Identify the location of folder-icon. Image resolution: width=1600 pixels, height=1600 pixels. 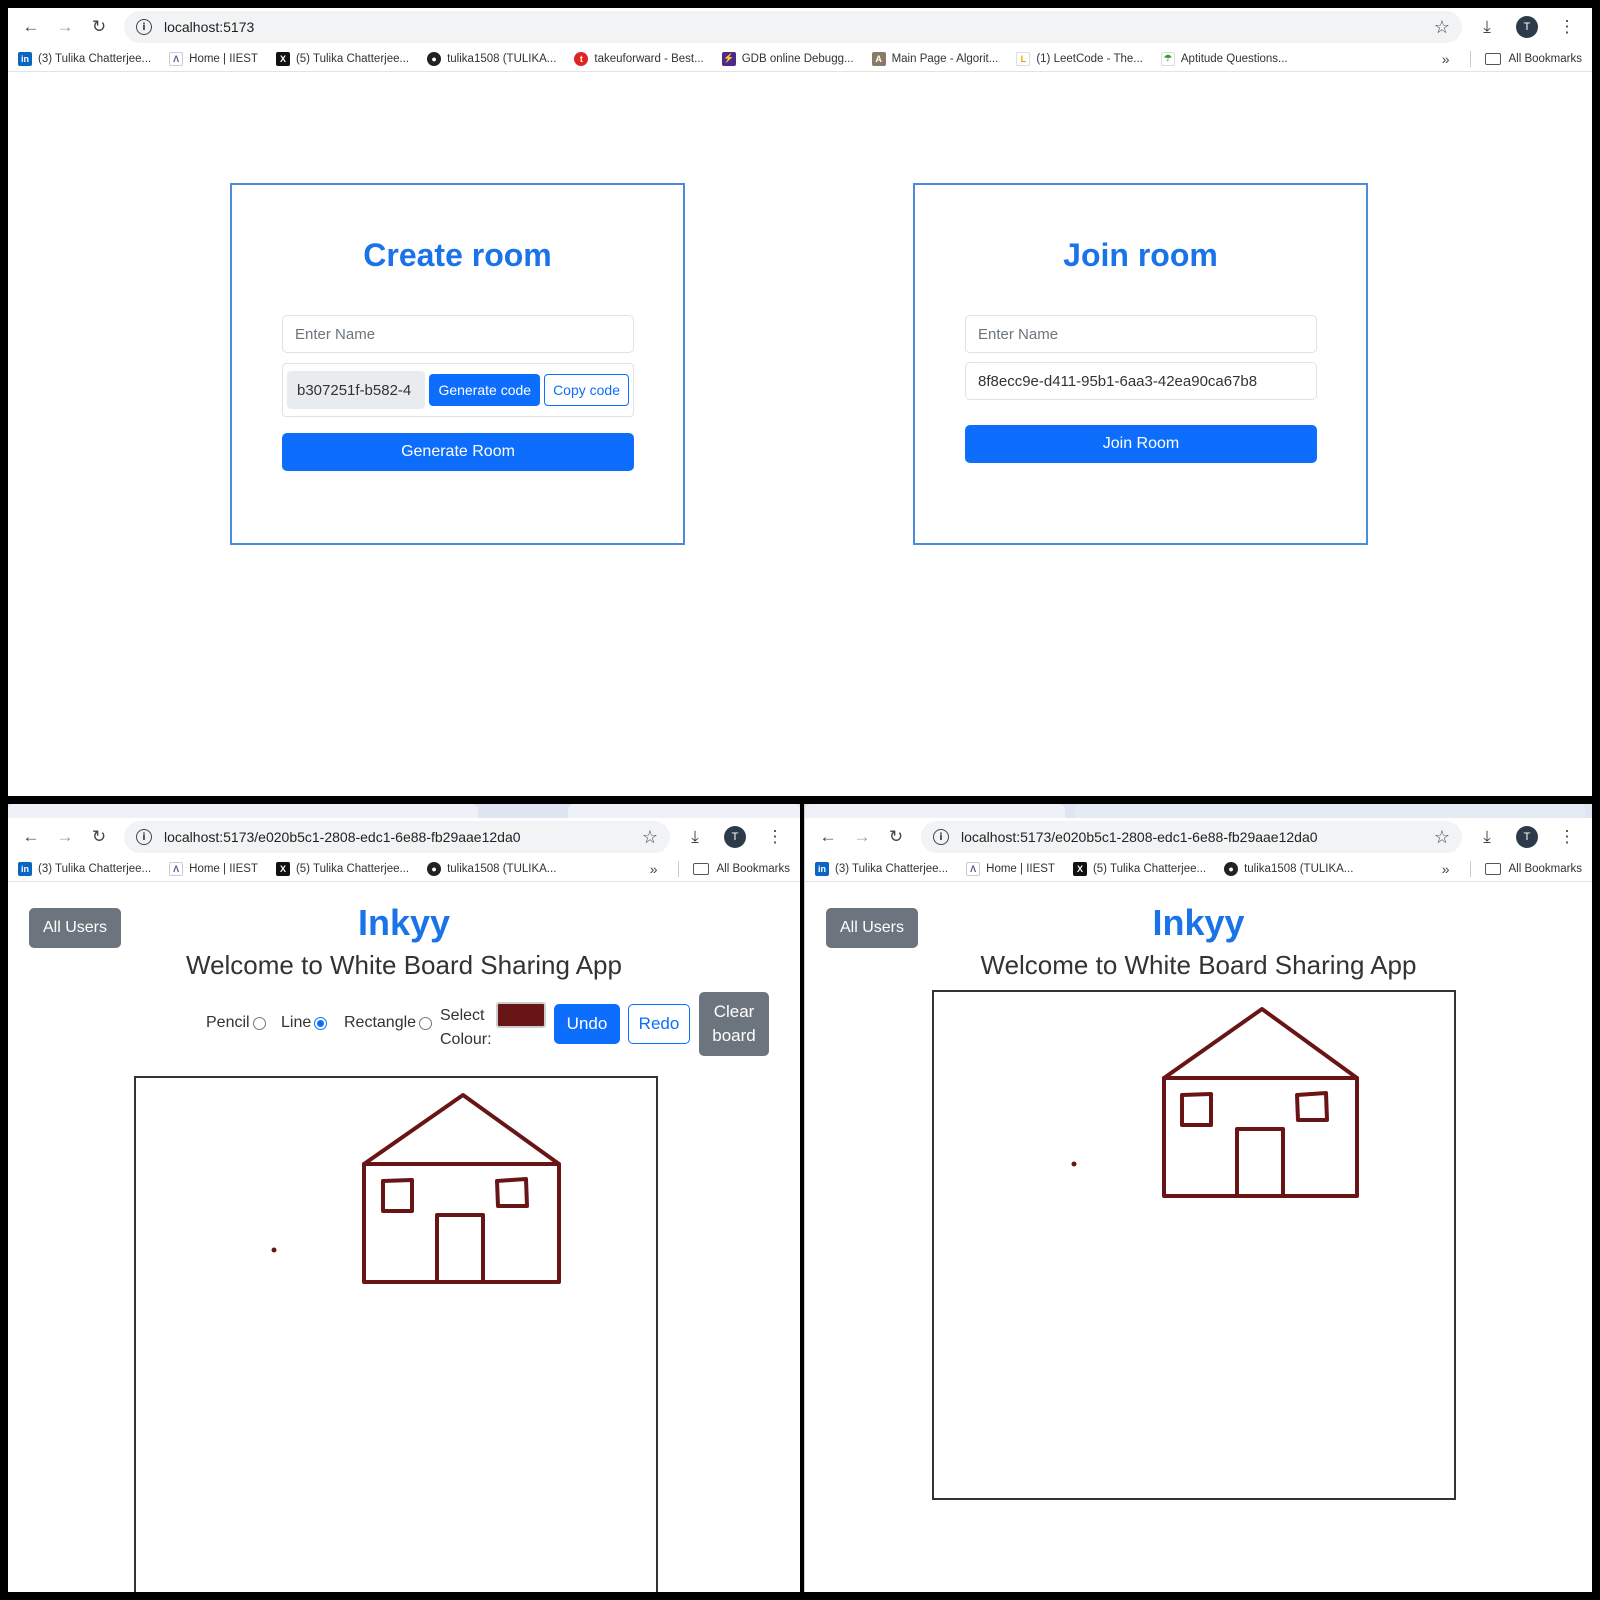
(1492, 58).